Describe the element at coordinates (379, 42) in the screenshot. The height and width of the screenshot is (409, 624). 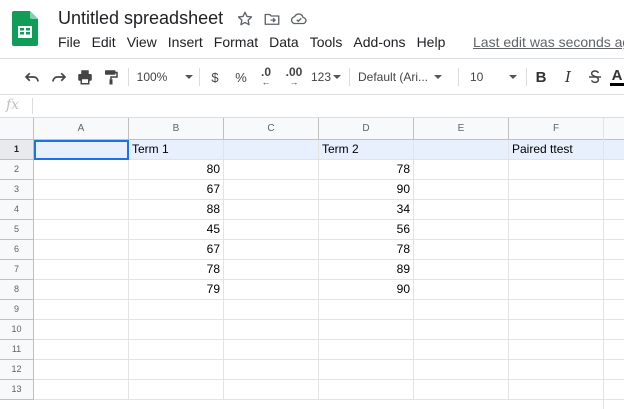
I see `menu-add-ons: Add-ons` at that location.